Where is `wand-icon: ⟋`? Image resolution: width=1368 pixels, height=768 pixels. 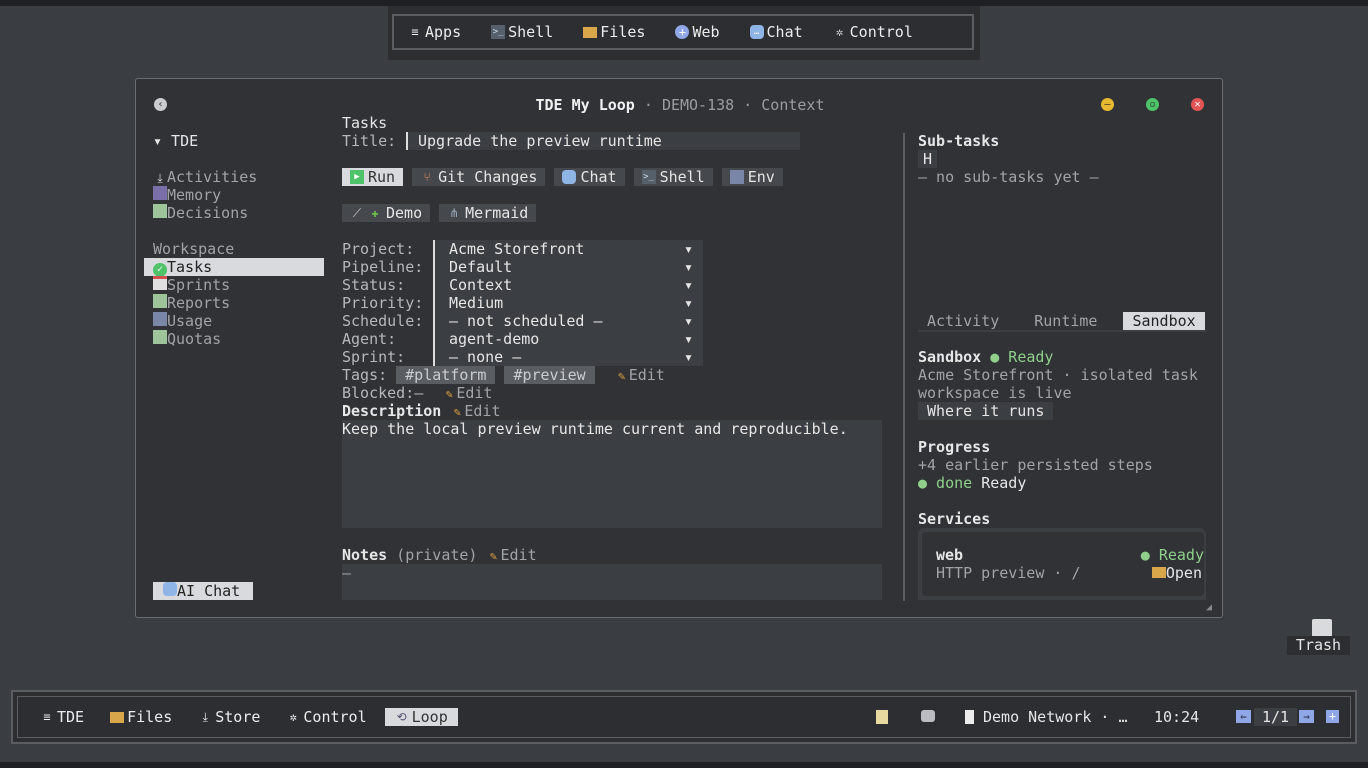
wand-icon: ⟋ is located at coordinates (357, 213).